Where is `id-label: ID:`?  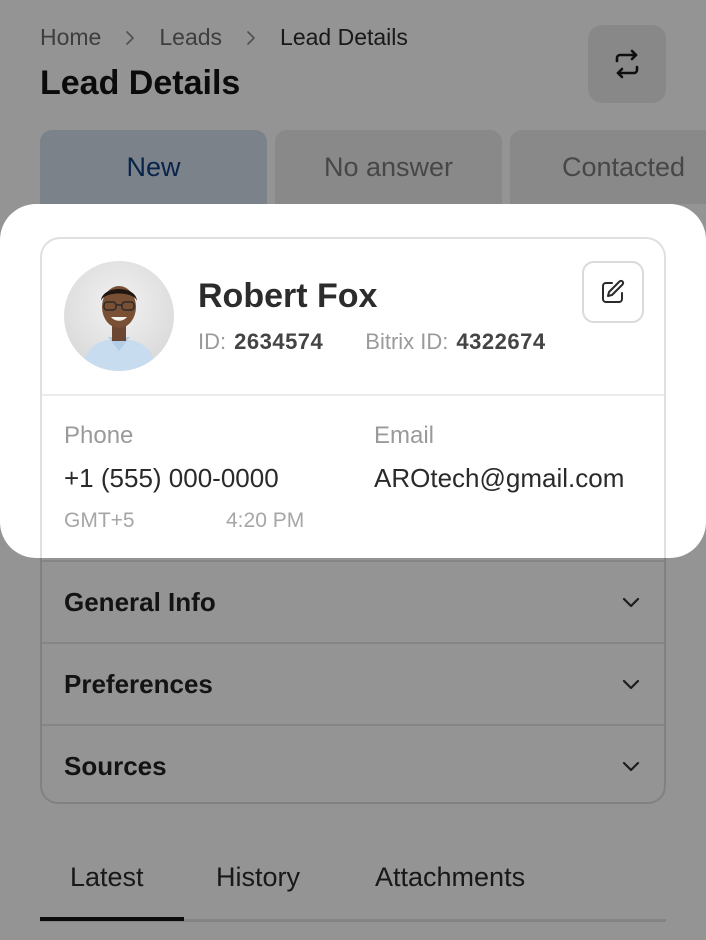
id-label: ID: is located at coordinates (212, 341).